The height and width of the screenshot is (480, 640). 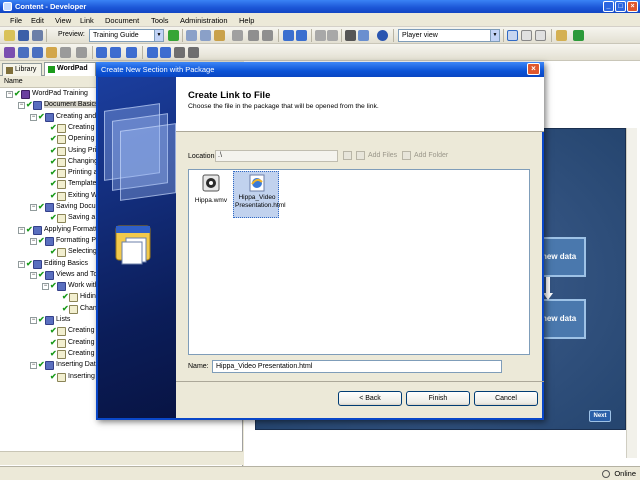 What do you see at coordinates (37, 35) in the screenshot?
I see `print-icon` at bounding box center [37, 35].